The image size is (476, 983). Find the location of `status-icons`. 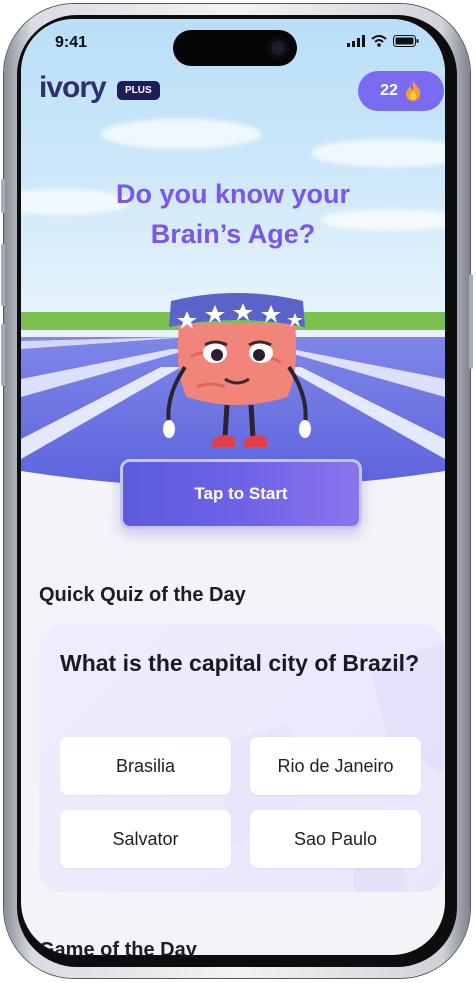

status-icons is located at coordinates (383, 41).